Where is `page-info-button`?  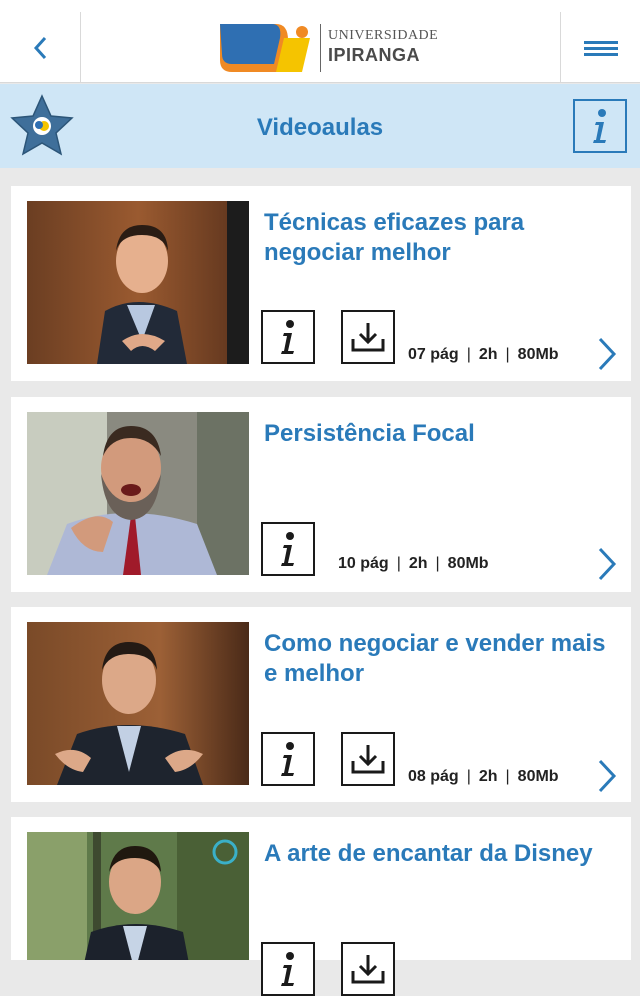
page-info-button is located at coordinates (600, 126).